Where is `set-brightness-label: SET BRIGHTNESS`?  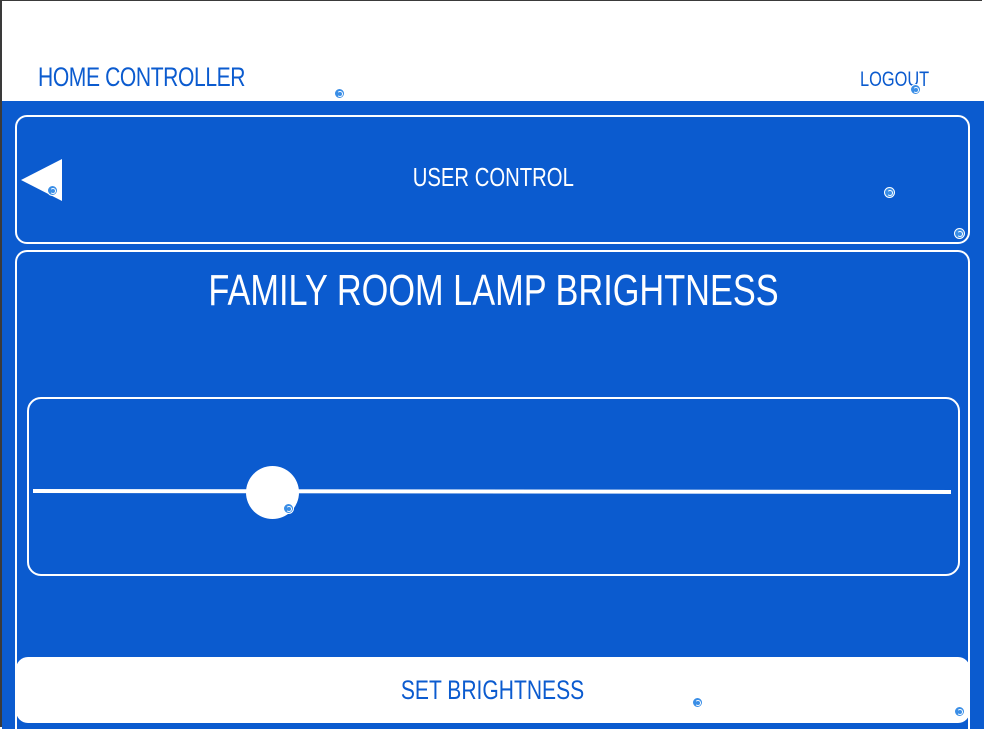
set-brightness-label: SET BRIGHTNESS is located at coordinates (492, 690).